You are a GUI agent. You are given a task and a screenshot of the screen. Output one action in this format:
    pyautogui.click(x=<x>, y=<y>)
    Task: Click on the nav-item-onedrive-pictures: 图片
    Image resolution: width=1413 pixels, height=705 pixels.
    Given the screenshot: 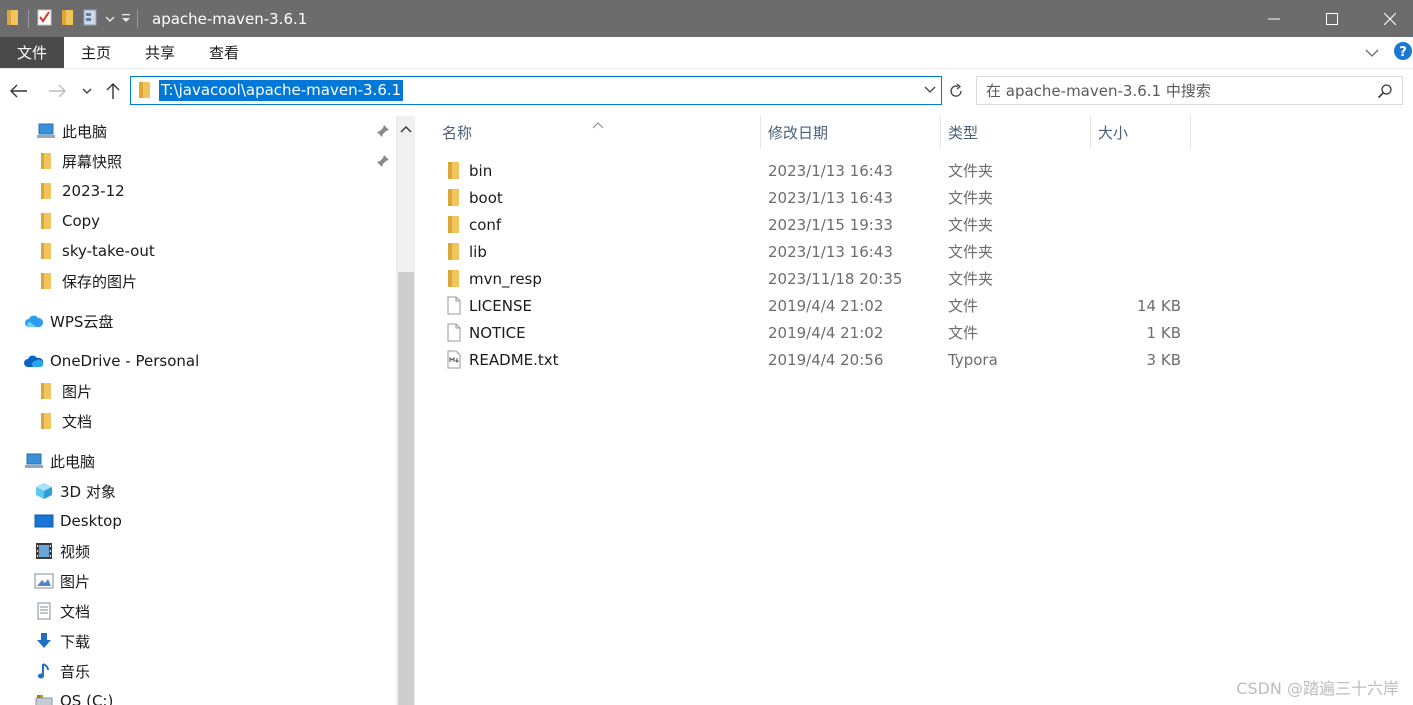 What is the action you would take?
    pyautogui.click(x=64, y=391)
    